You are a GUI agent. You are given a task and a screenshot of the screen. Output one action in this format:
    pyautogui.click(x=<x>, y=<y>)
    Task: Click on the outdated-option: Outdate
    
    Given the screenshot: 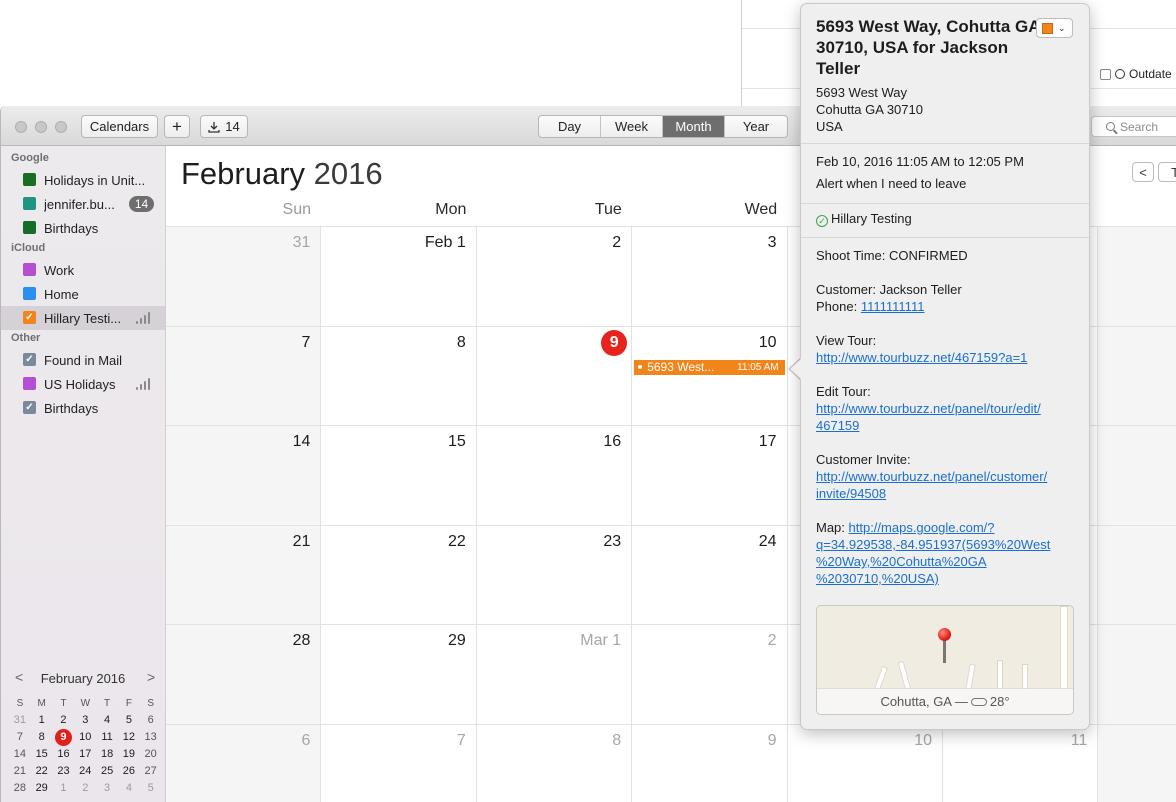 What is the action you would take?
    pyautogui.click(x=1136, y=74)
    